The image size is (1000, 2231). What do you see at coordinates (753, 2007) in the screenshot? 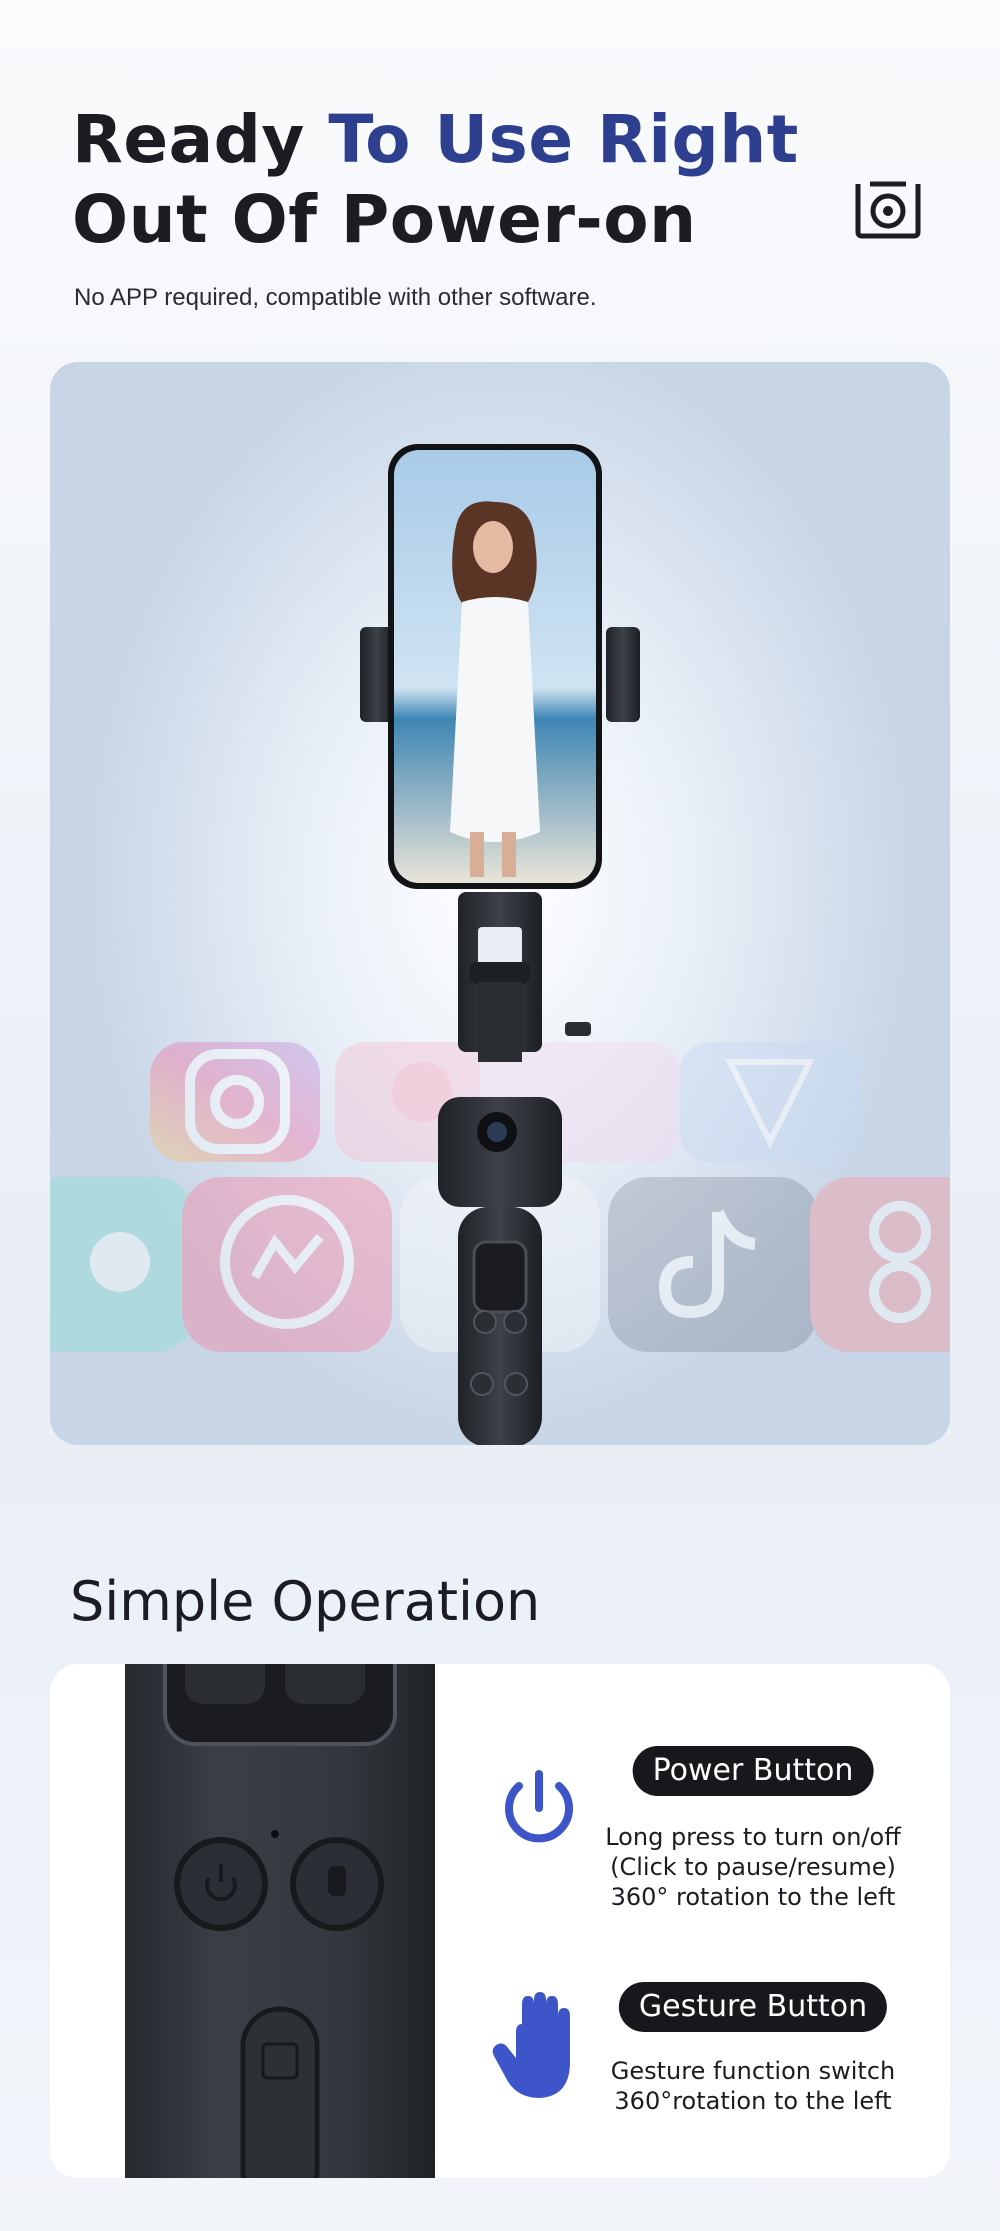
I see `gesture-button-label: Gesture Button` at bounding box center [753, 2007].